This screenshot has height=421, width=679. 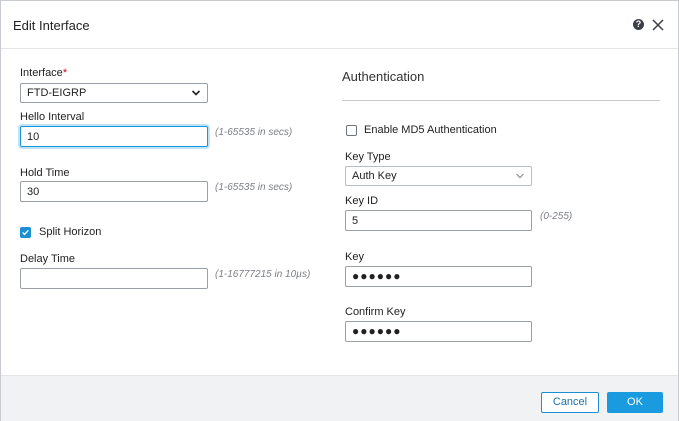 What do you see at coordinates (114, 278) in the screenshot?
I see `delay-time-input` at bounding box center [114, 278].